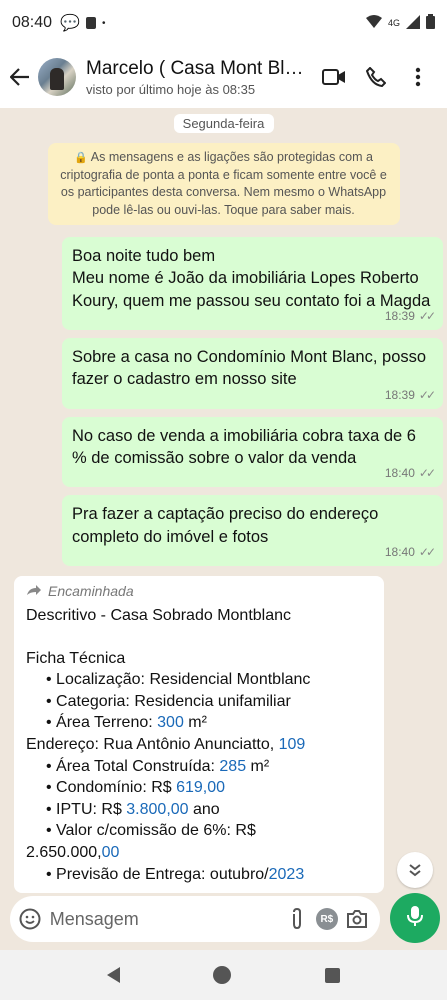 This screenshot has height=1000, width=447. Describe the element at coordinates (151, 831) in the screenshot. I see `valor-label-line: • Valor c/comissão de 6%: R$` at that location.